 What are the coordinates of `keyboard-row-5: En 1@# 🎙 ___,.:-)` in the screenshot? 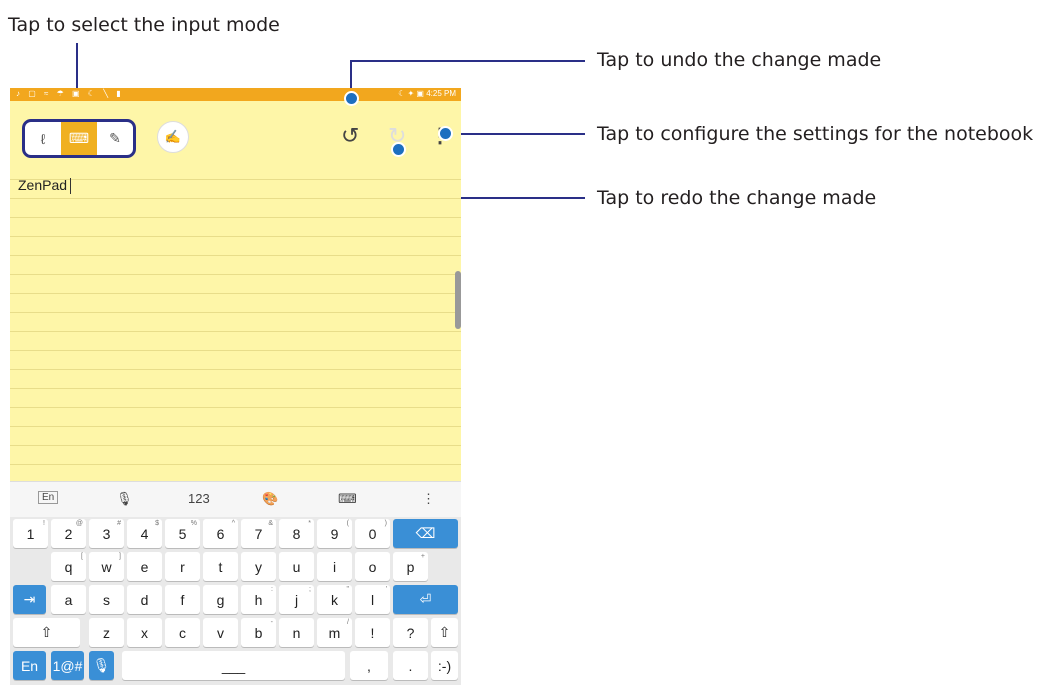 It's located at (235, 667).